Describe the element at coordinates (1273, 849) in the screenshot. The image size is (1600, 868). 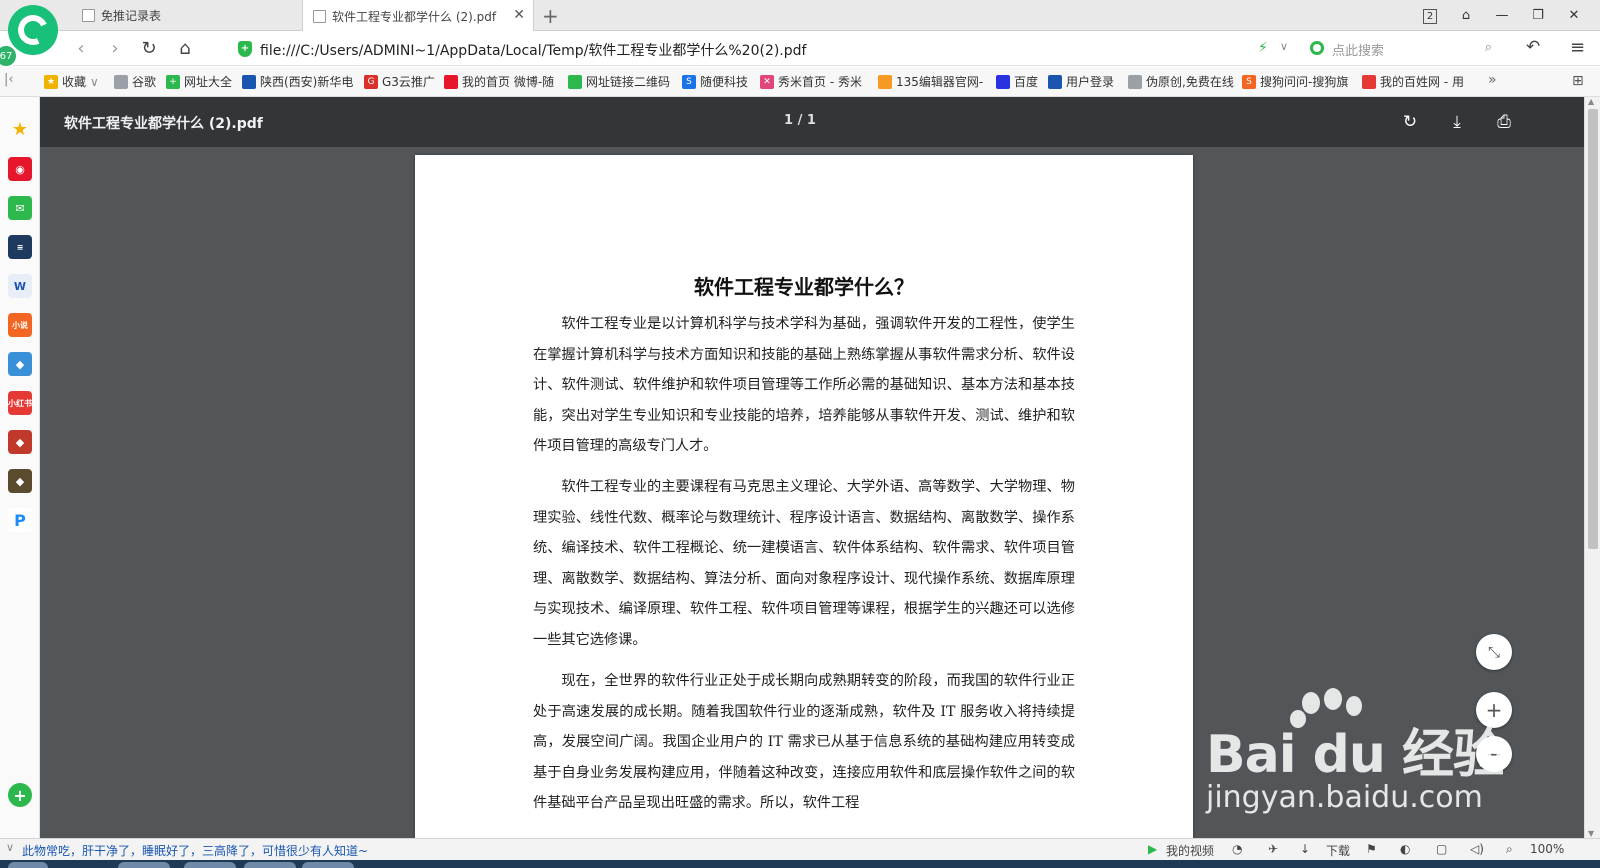
I see `pin-icon: ✈` at that location.